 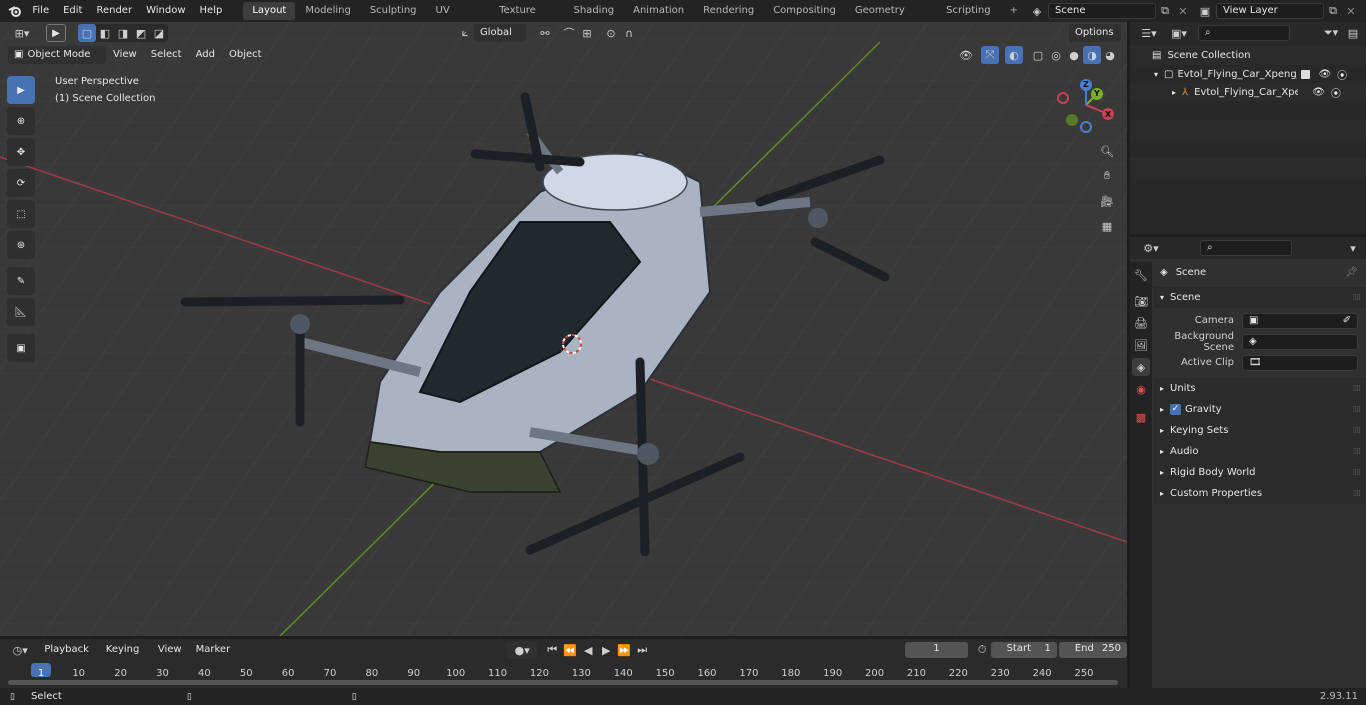 What do you see at coordinates (1037, 11) in the screenshot?
I see `scene-type-icon: ◈` at bounding box center [1037, 11].